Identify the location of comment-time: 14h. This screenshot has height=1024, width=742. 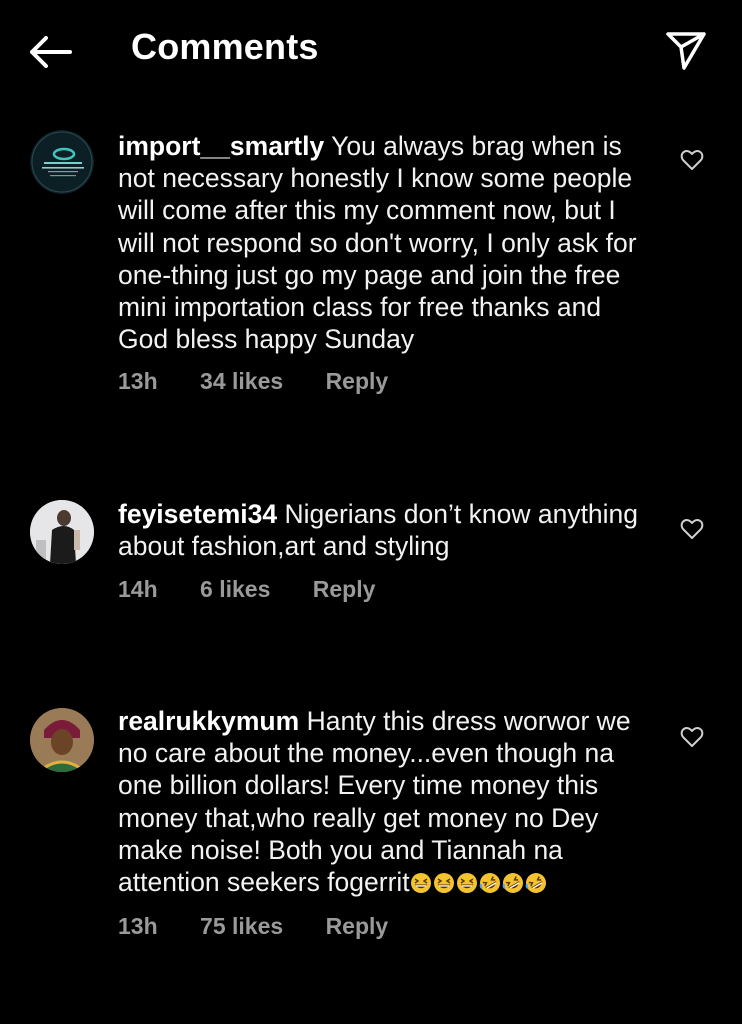
(138, 589).